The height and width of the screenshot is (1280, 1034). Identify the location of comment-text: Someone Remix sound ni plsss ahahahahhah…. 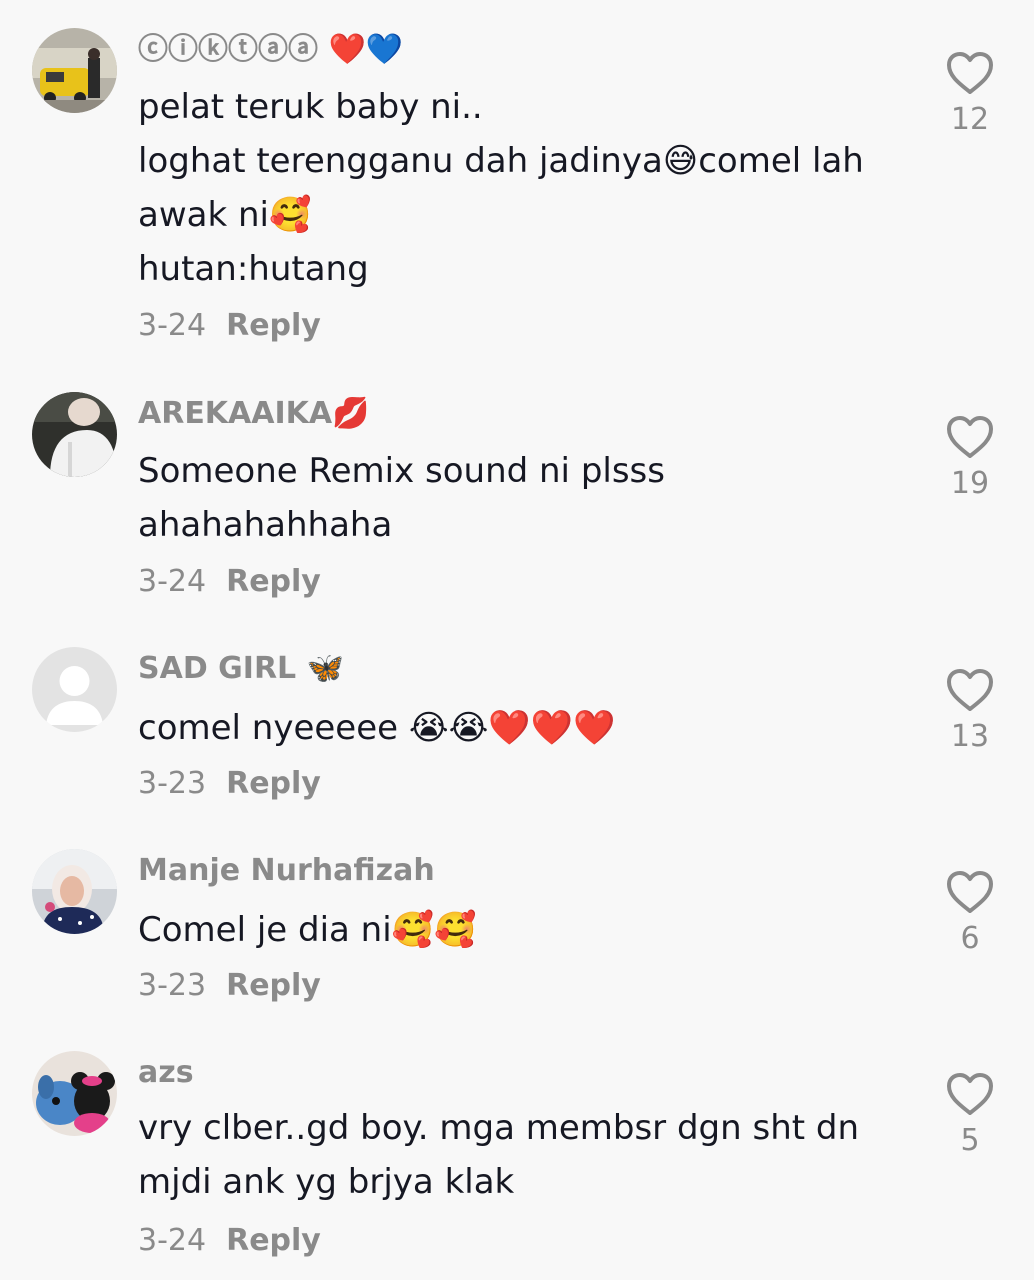
(518, 498).